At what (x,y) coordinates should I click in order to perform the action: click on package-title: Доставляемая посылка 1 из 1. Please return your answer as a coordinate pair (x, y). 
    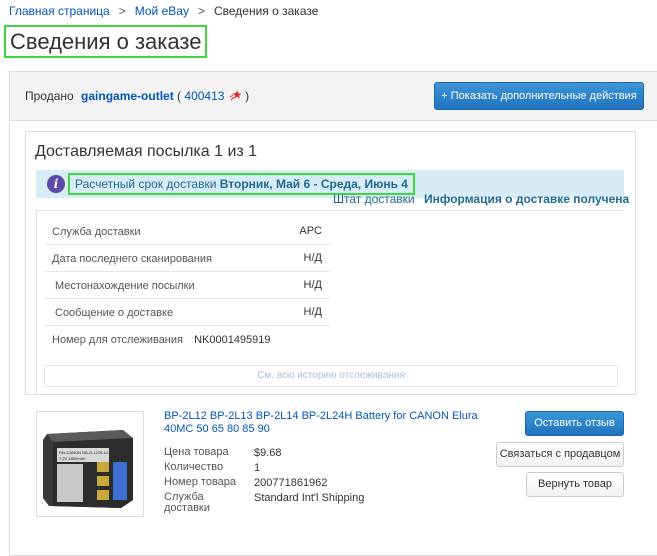
    Looking at the image, I should click on (146, 151).